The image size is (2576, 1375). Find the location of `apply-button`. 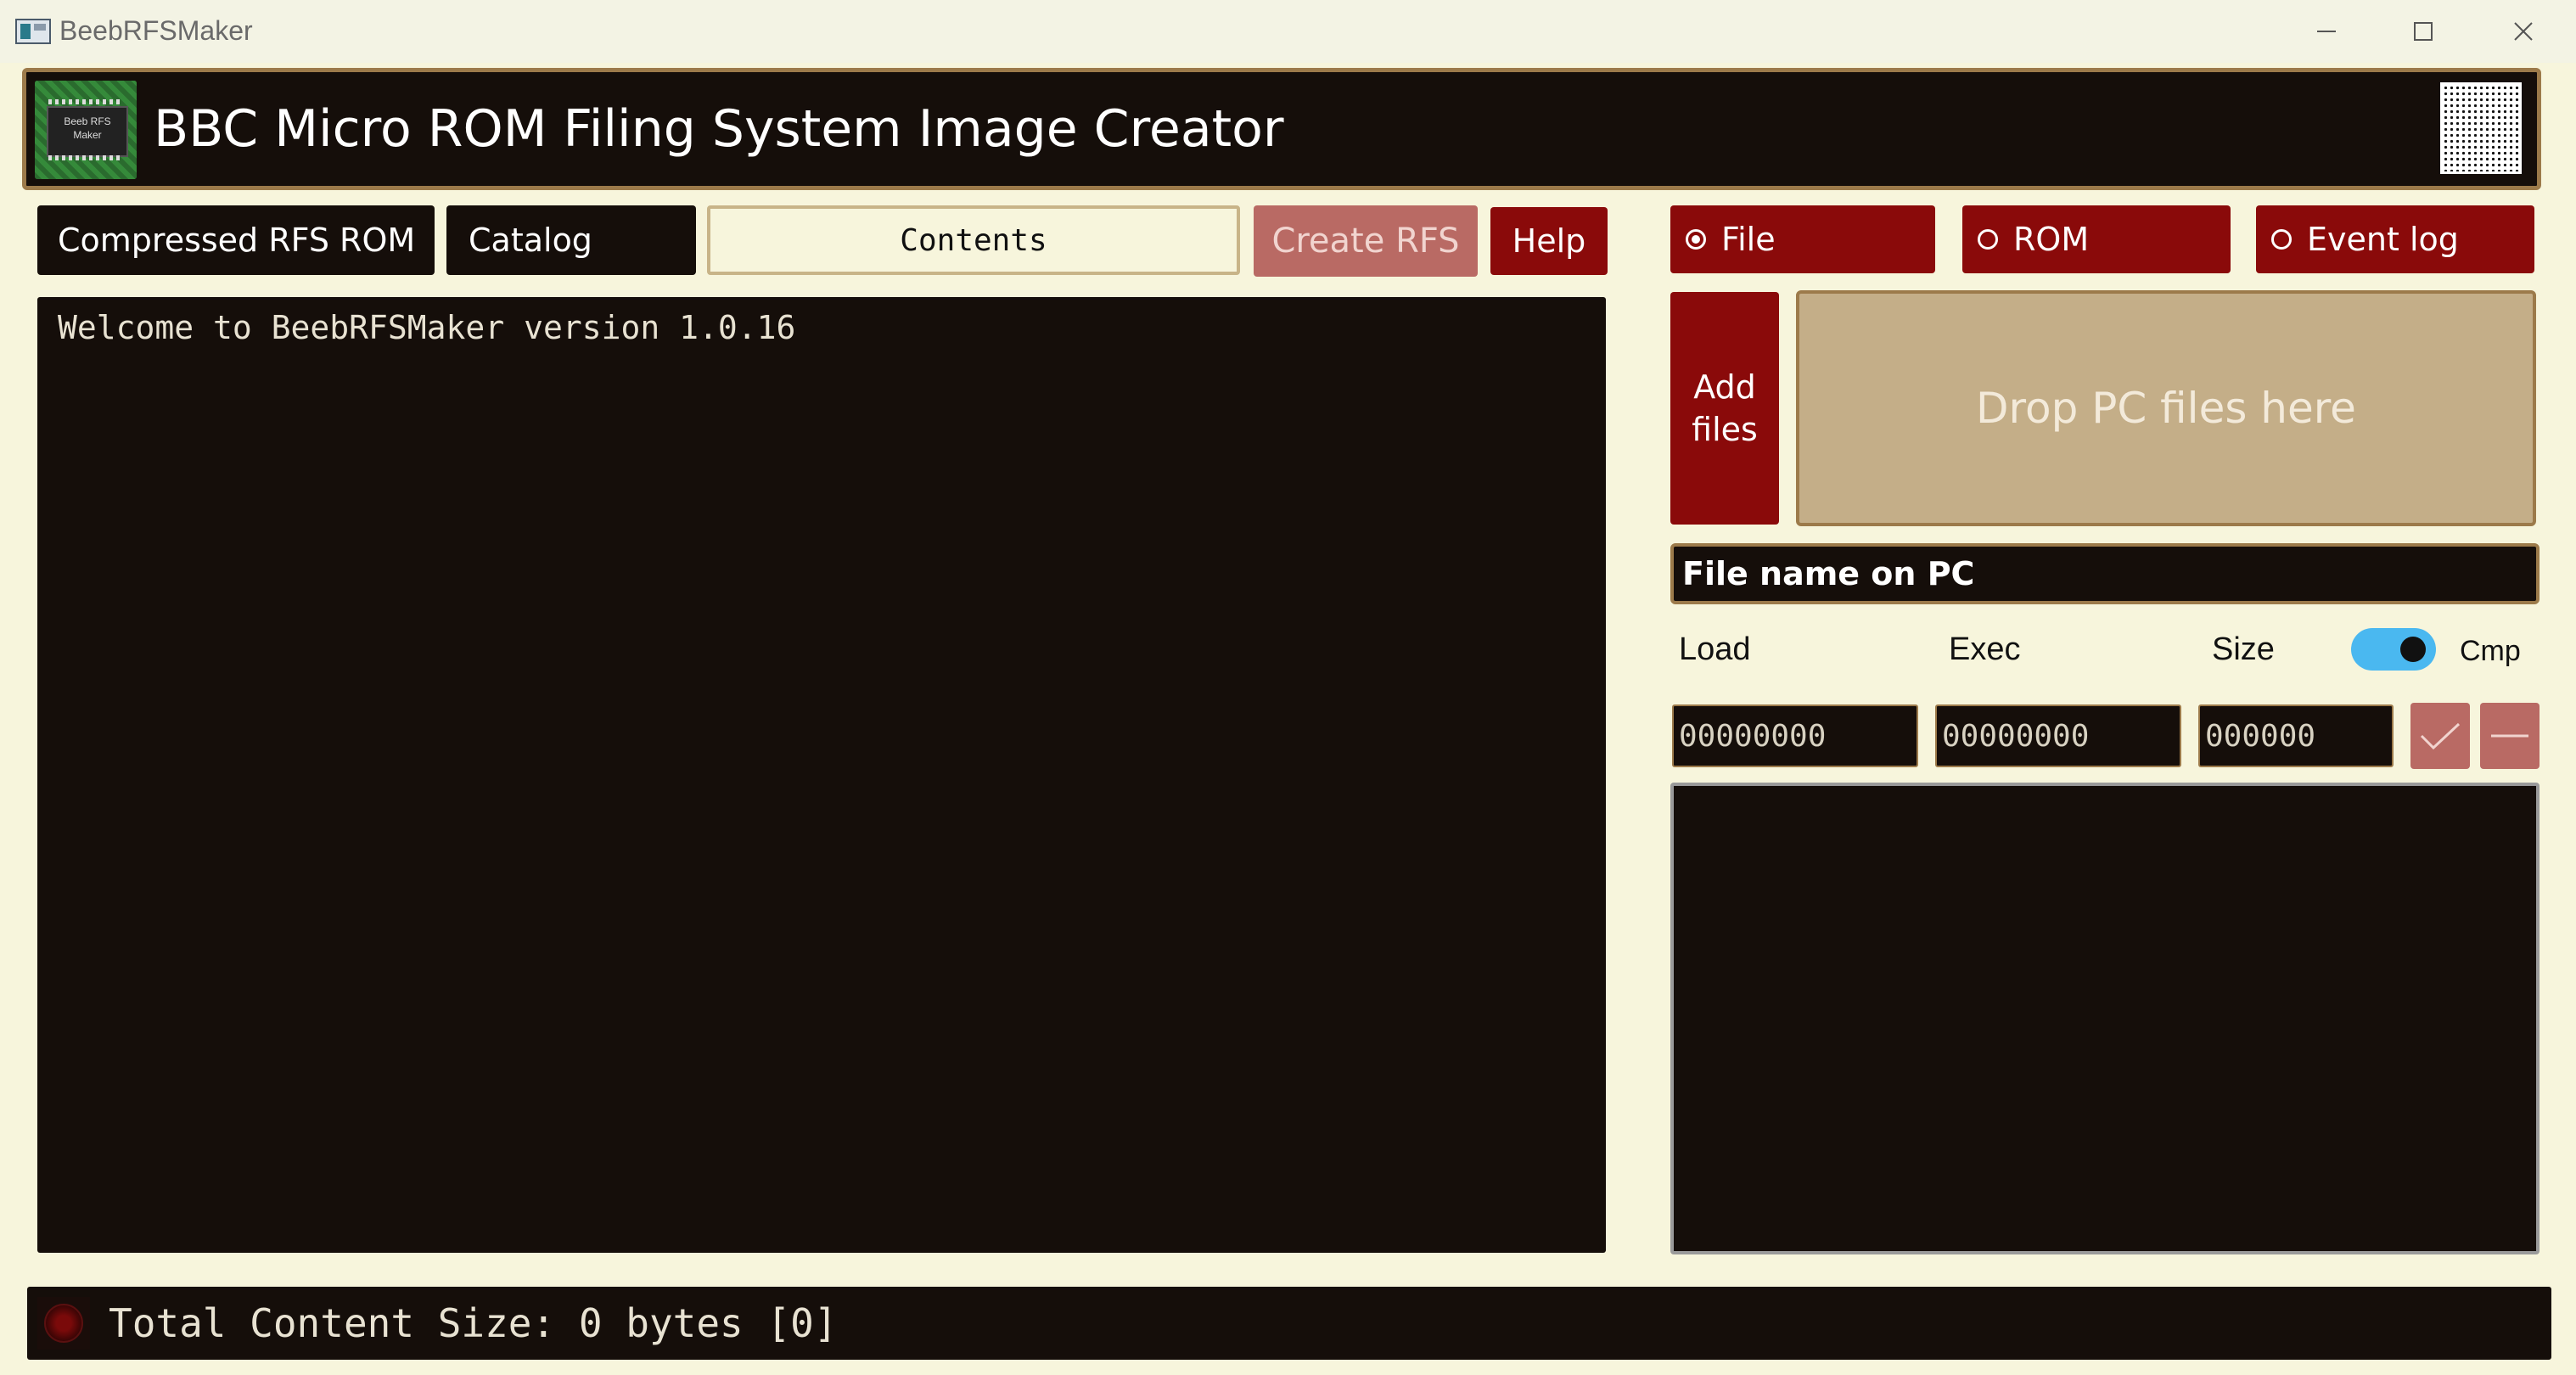

apply-button is located at coordinates (2440, 736).